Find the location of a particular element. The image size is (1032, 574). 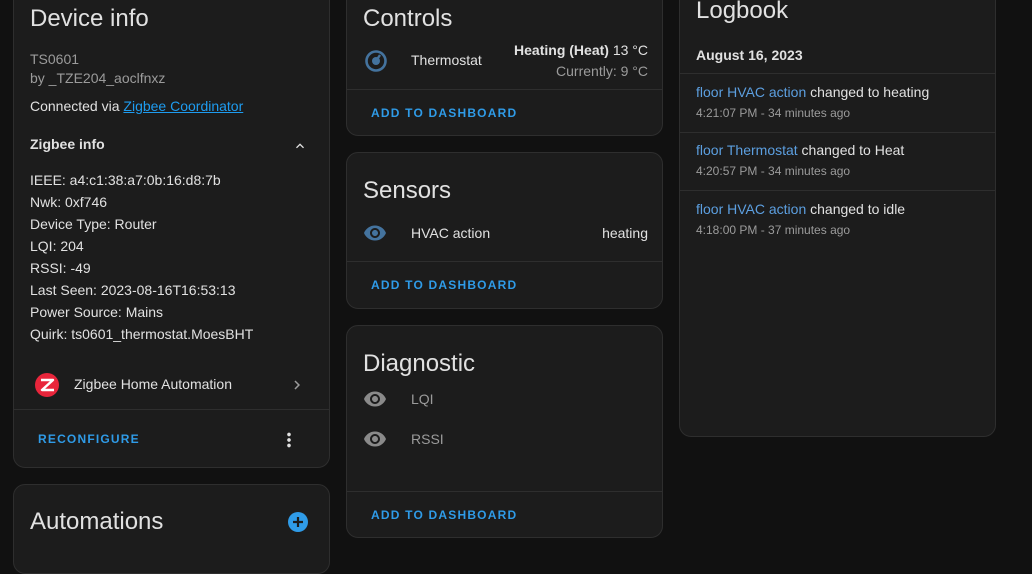

zigbee-info-row: Quirk: ts0601_thermostat.MoesBHT is located at coordinates (142, 334).